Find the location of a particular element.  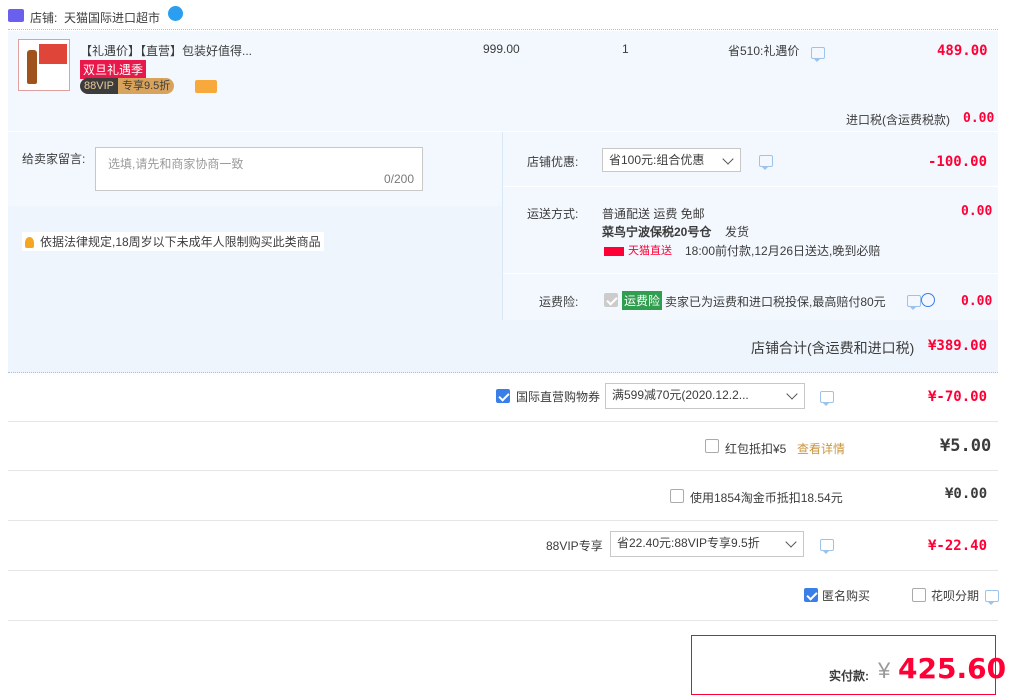

import-tax-value: 0.00 is located at coordinates (979, 118).